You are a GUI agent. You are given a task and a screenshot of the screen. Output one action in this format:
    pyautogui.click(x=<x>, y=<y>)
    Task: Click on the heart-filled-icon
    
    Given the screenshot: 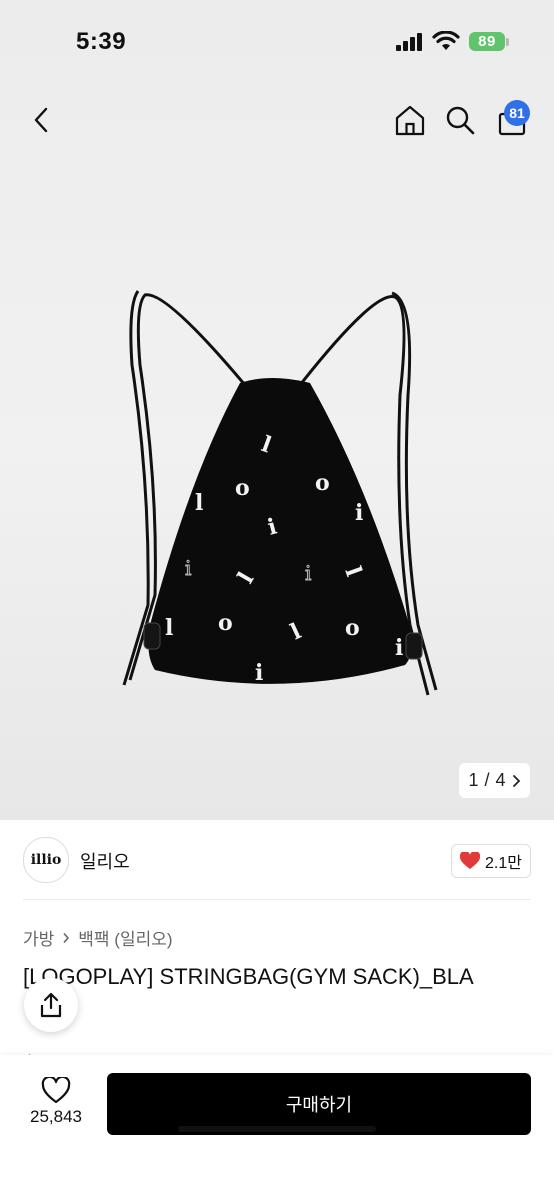 What is the action you would take?
    pyautogui.click(x=470, y=860)
    